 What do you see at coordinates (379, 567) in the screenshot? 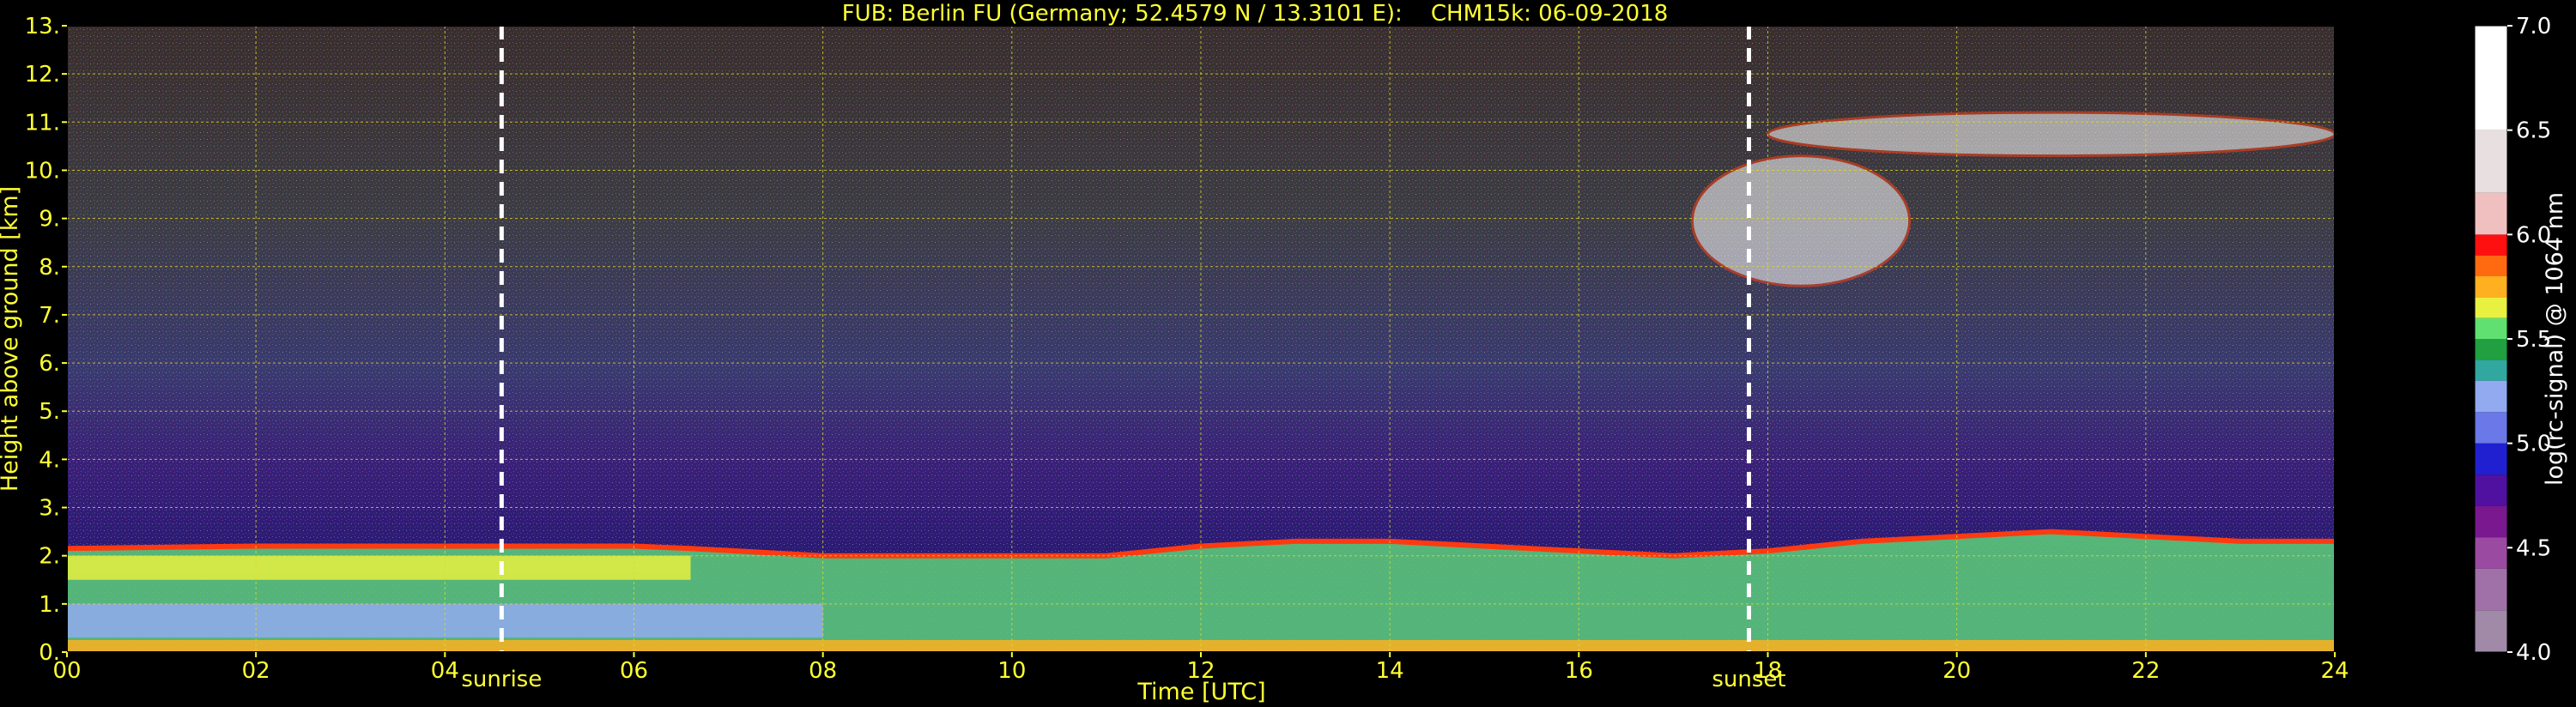
I see `upper-pbl-band` at bounding box center [379, 567].